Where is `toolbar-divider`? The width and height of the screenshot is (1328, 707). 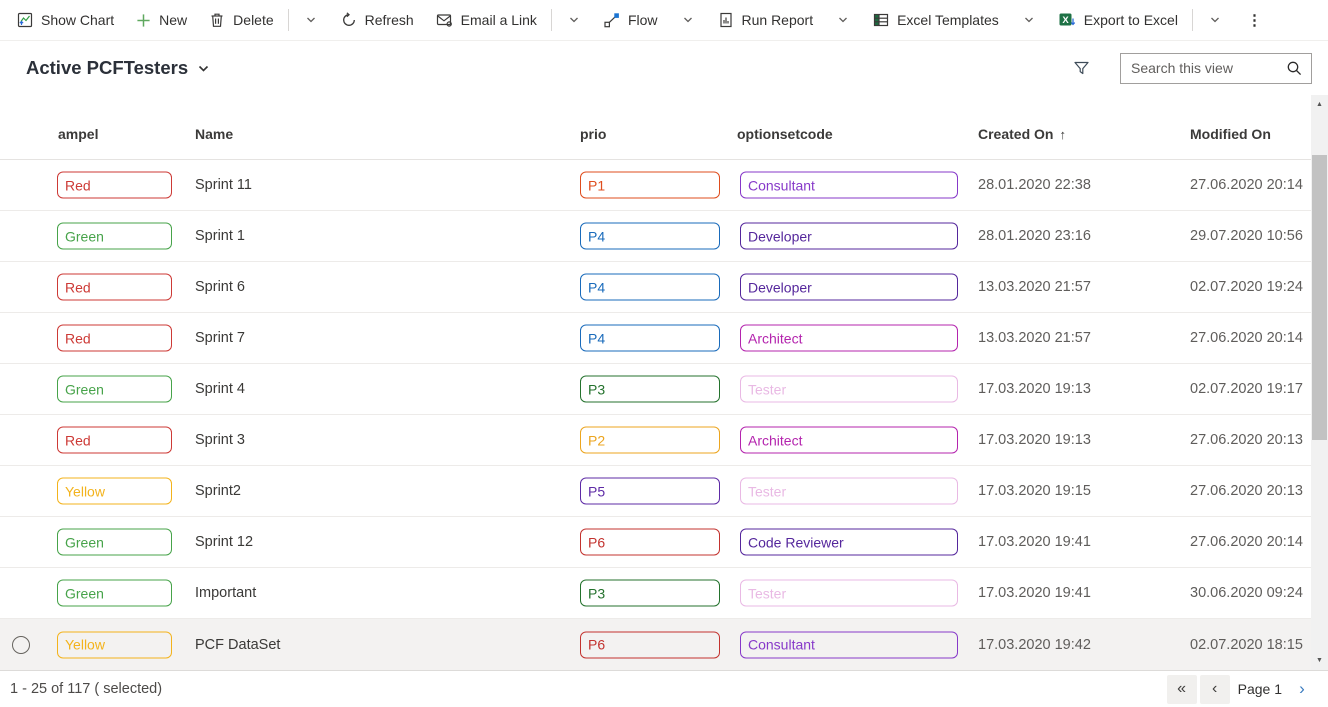 toolbar-divider is located at coordinates (288, 20).